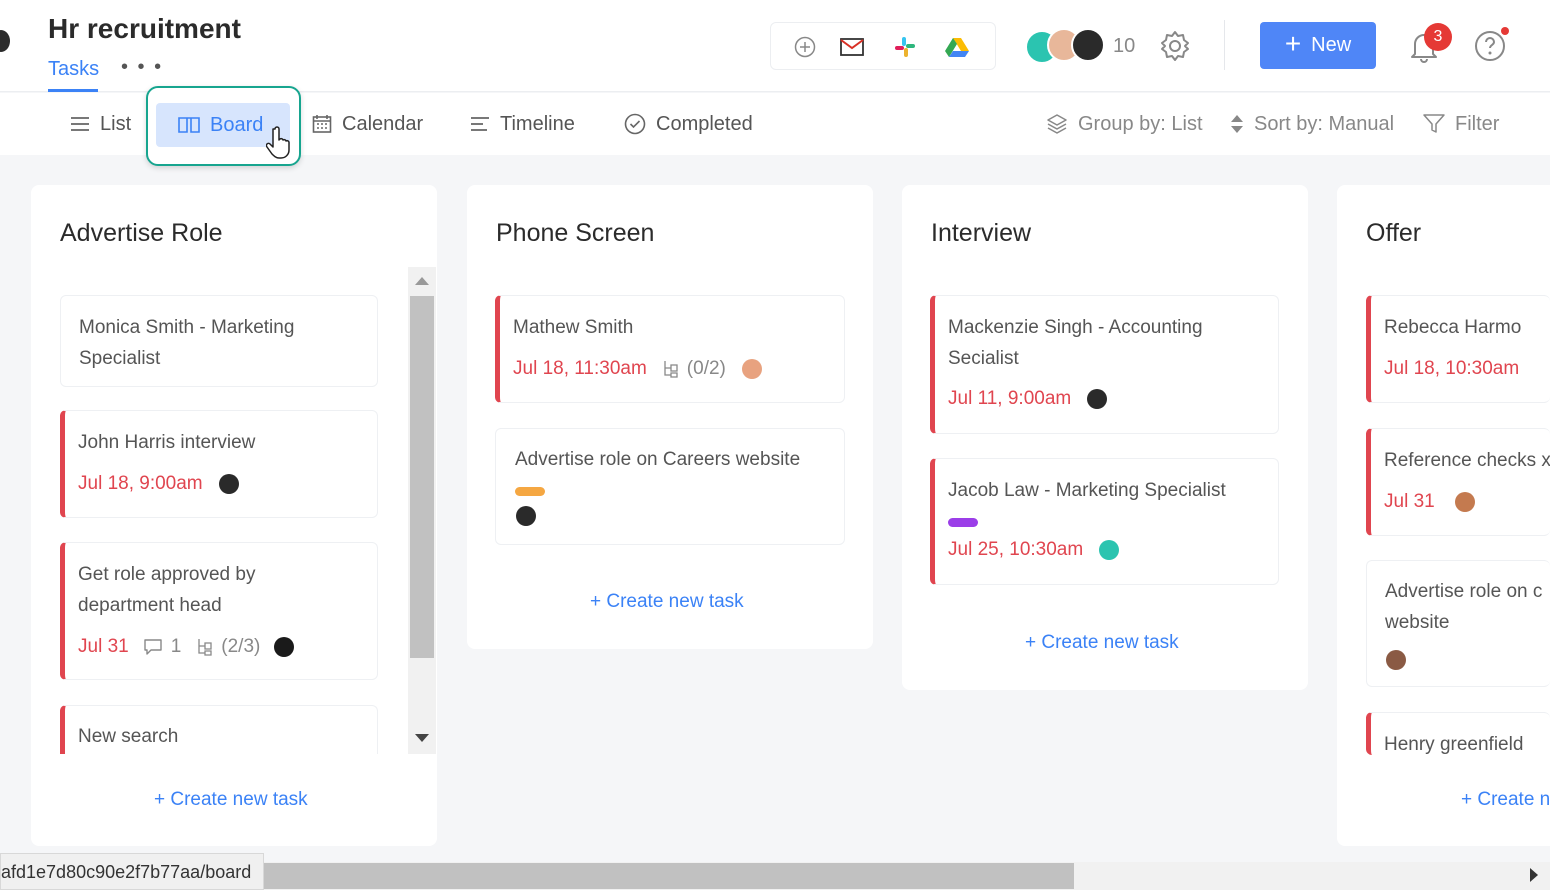 The width and height of the screenshot is (1550, 890). I want to click on timeline-icon, so click(480, 124).